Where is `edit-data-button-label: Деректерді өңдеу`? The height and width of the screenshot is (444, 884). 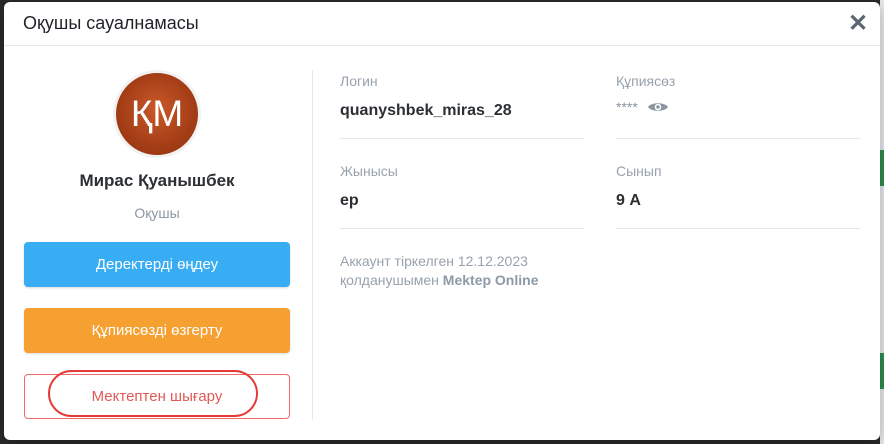
edit-data-button-label: Деректерді өңдеу is located at coordinates (157, 264).